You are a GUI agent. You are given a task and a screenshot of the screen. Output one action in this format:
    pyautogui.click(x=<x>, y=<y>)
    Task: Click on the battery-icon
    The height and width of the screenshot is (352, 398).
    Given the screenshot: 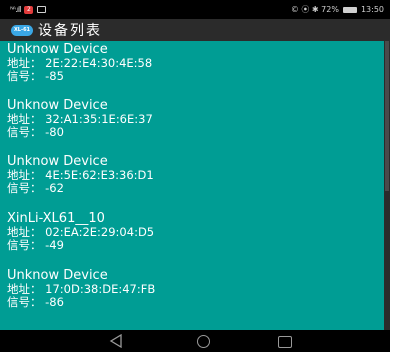 What is the action you would take?
    pyautogui.click(x=349, y=9)
    